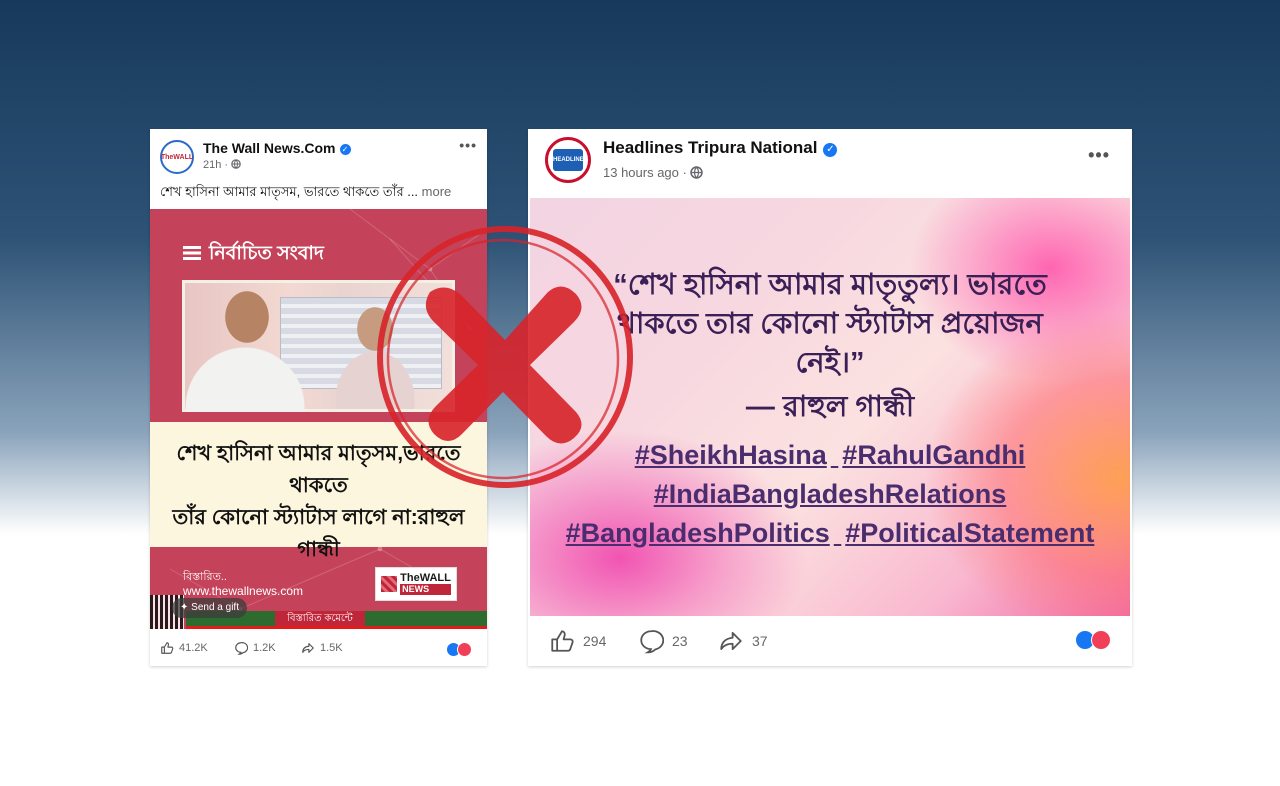 The width and height of the screenshot is (1280, 786). Describe the element at coordinates (595, 641) in the screenshot. I see `like-count: 294` at that location.